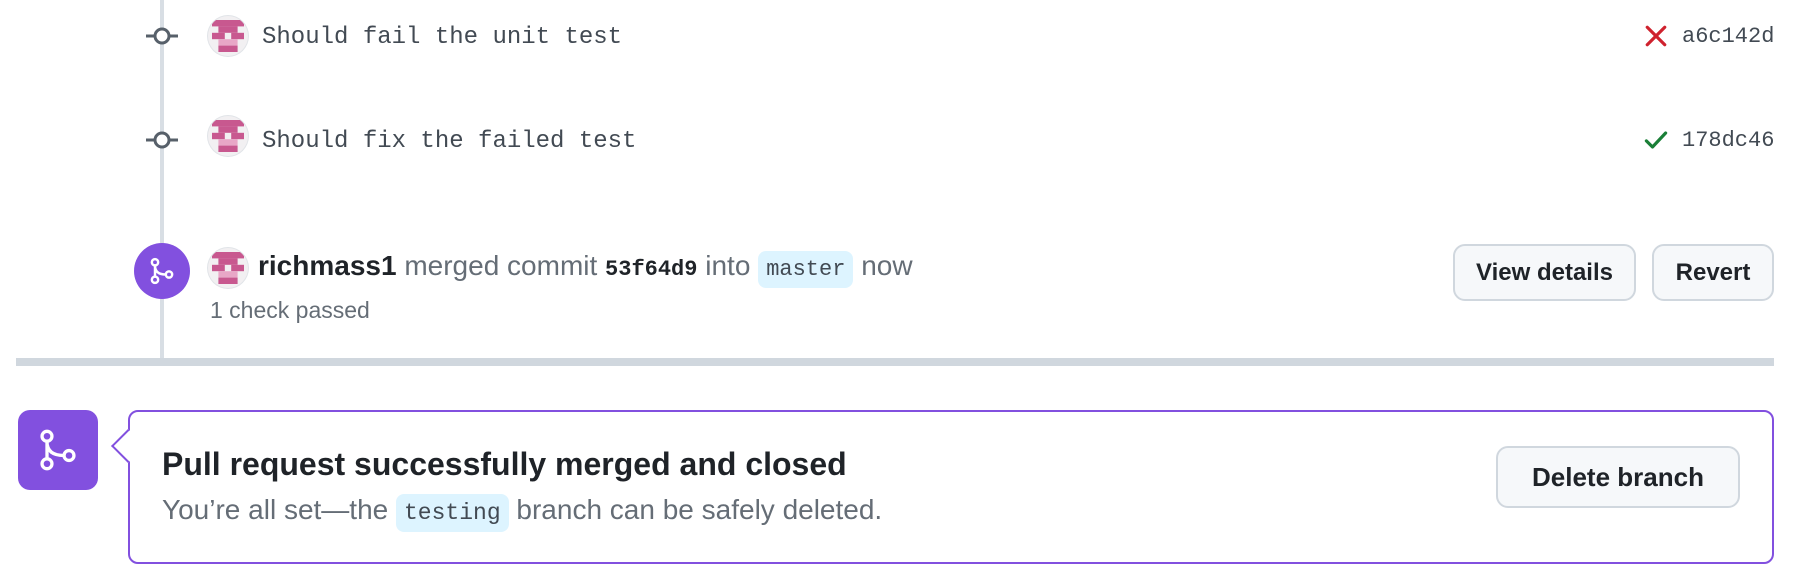 The width and height of the screenshot is (1794, 588). What do you see at coordinates (449, 141) in the screenshot?
I see `commit-message-link: Should fix the failed test` at bounding box center [449, 141].